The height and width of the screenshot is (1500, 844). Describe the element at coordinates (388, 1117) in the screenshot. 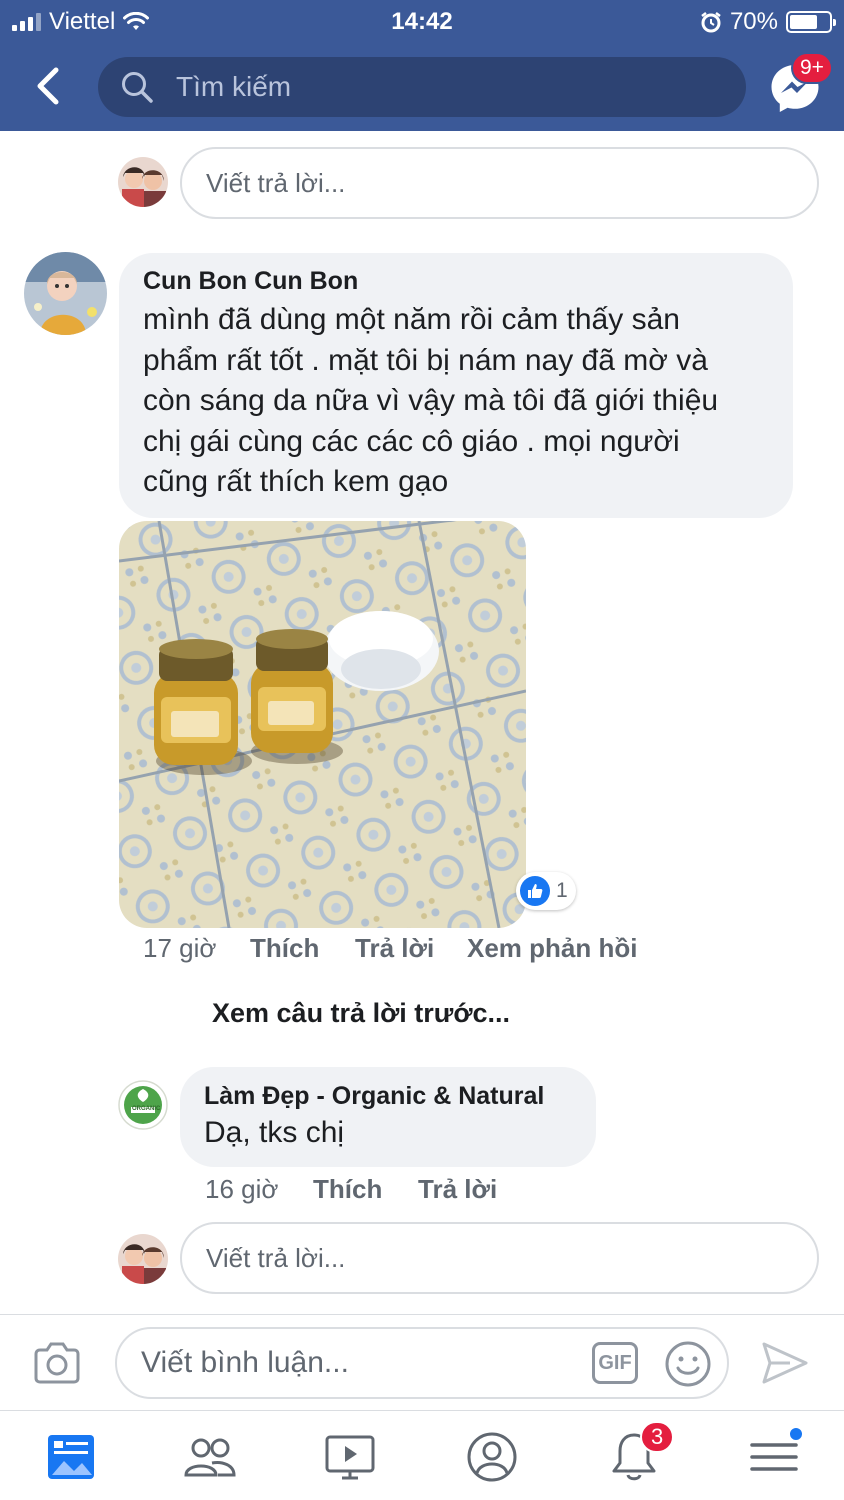

I see `reply-bubble: Làm Đẹp - Organic & Natural Dạ, tks chị` at that location.